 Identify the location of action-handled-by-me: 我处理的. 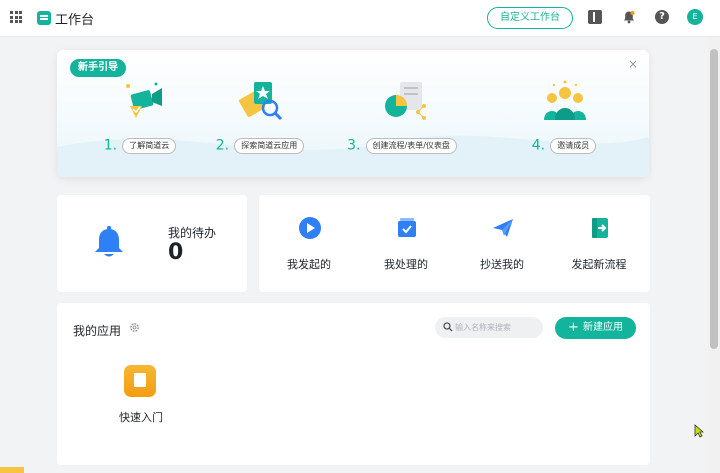
(406, 247).